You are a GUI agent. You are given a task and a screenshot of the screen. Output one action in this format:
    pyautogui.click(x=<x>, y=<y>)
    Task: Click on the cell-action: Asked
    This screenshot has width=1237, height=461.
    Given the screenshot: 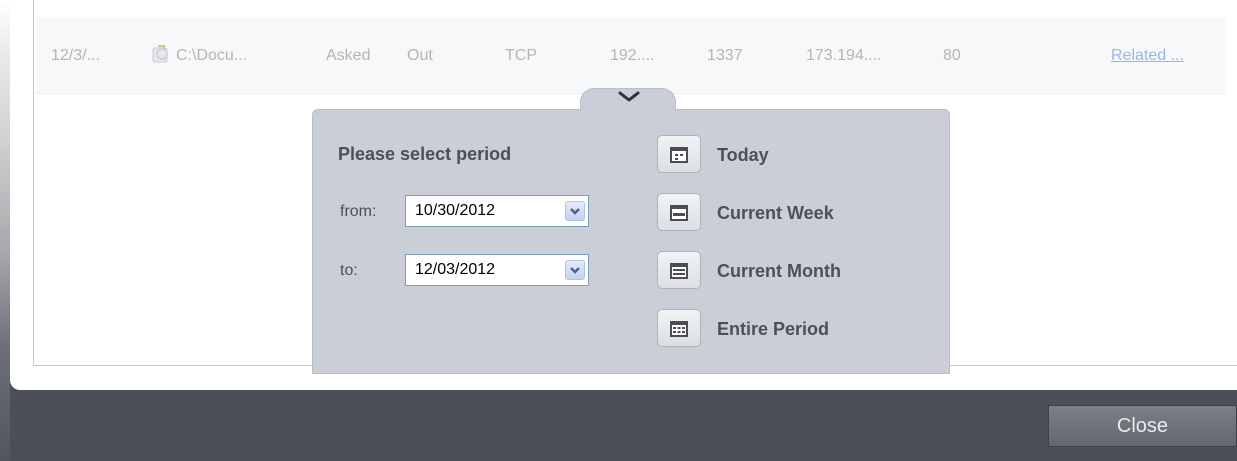 What is the action you would take?
    pyautogui.click(x=348, y=55)
    